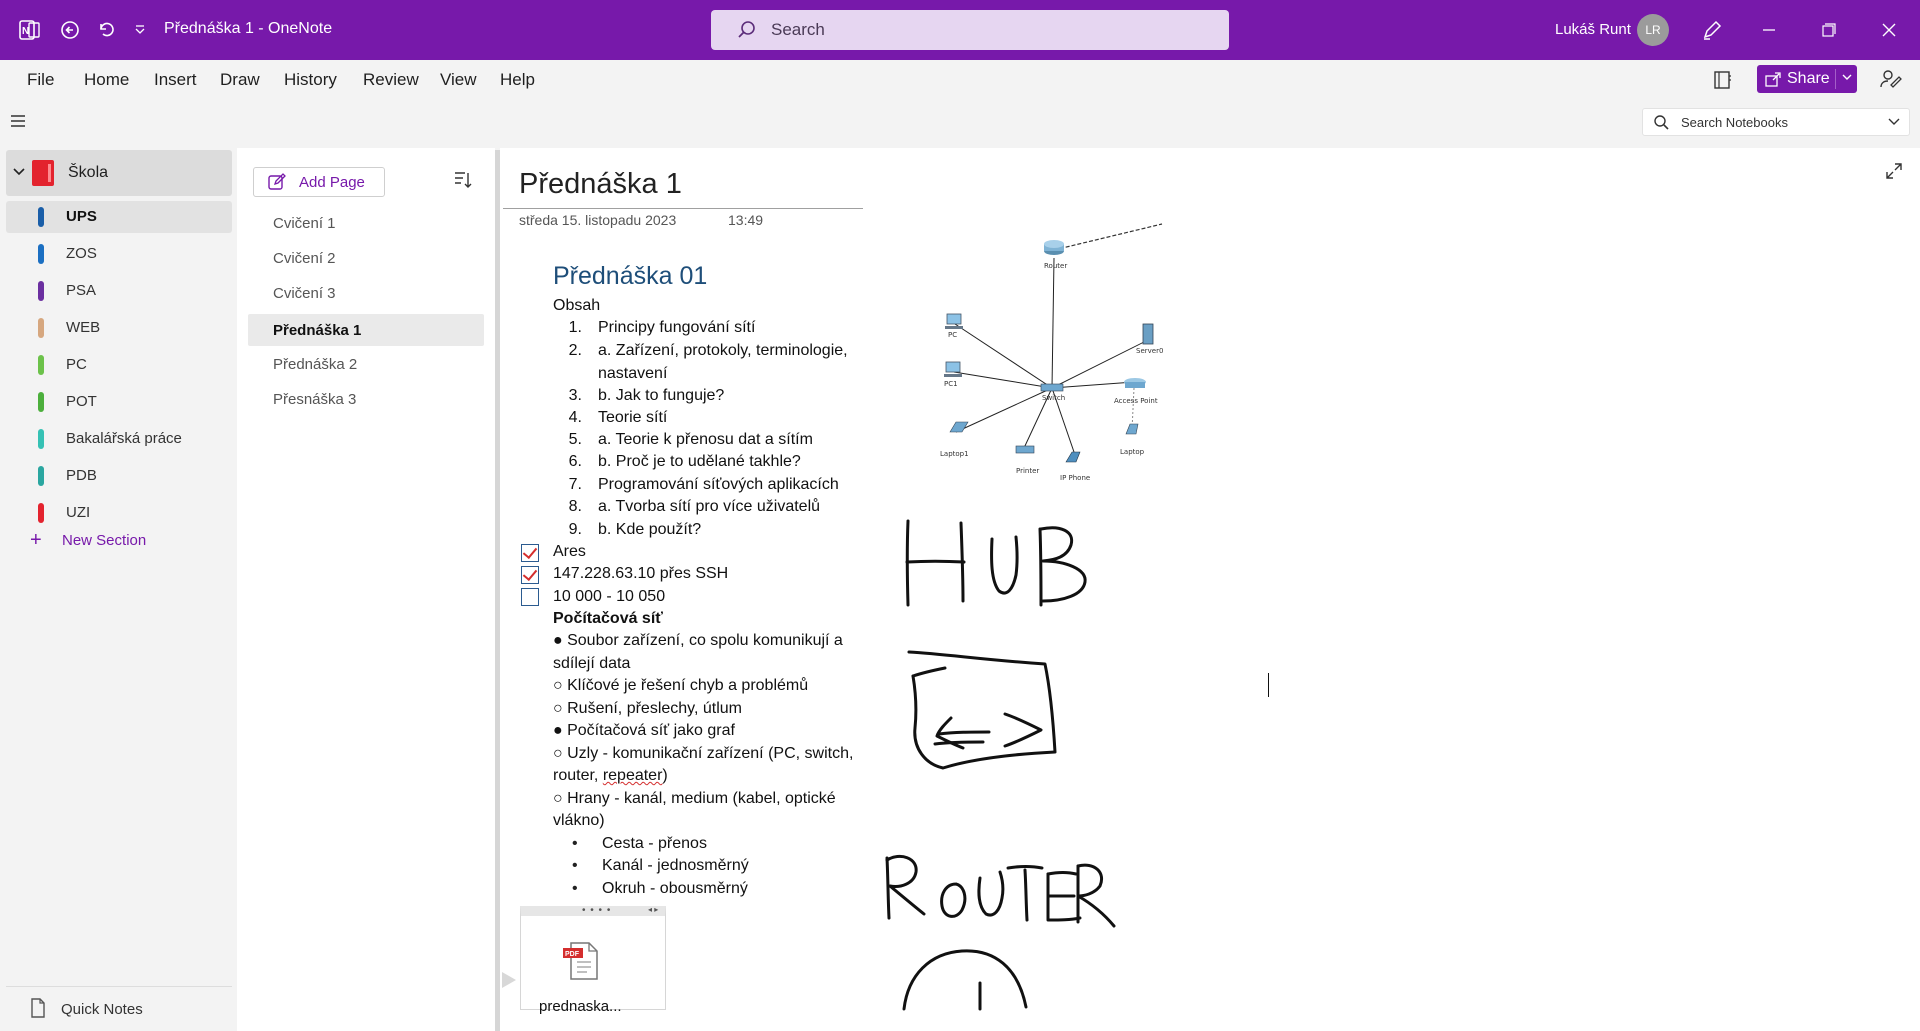 The width and height of the screenshot is (1920, 1031). What do you see at coordinates (81, 475) in the screenshot?
I see `section-label: PDB` at bounding box center [81, 475].